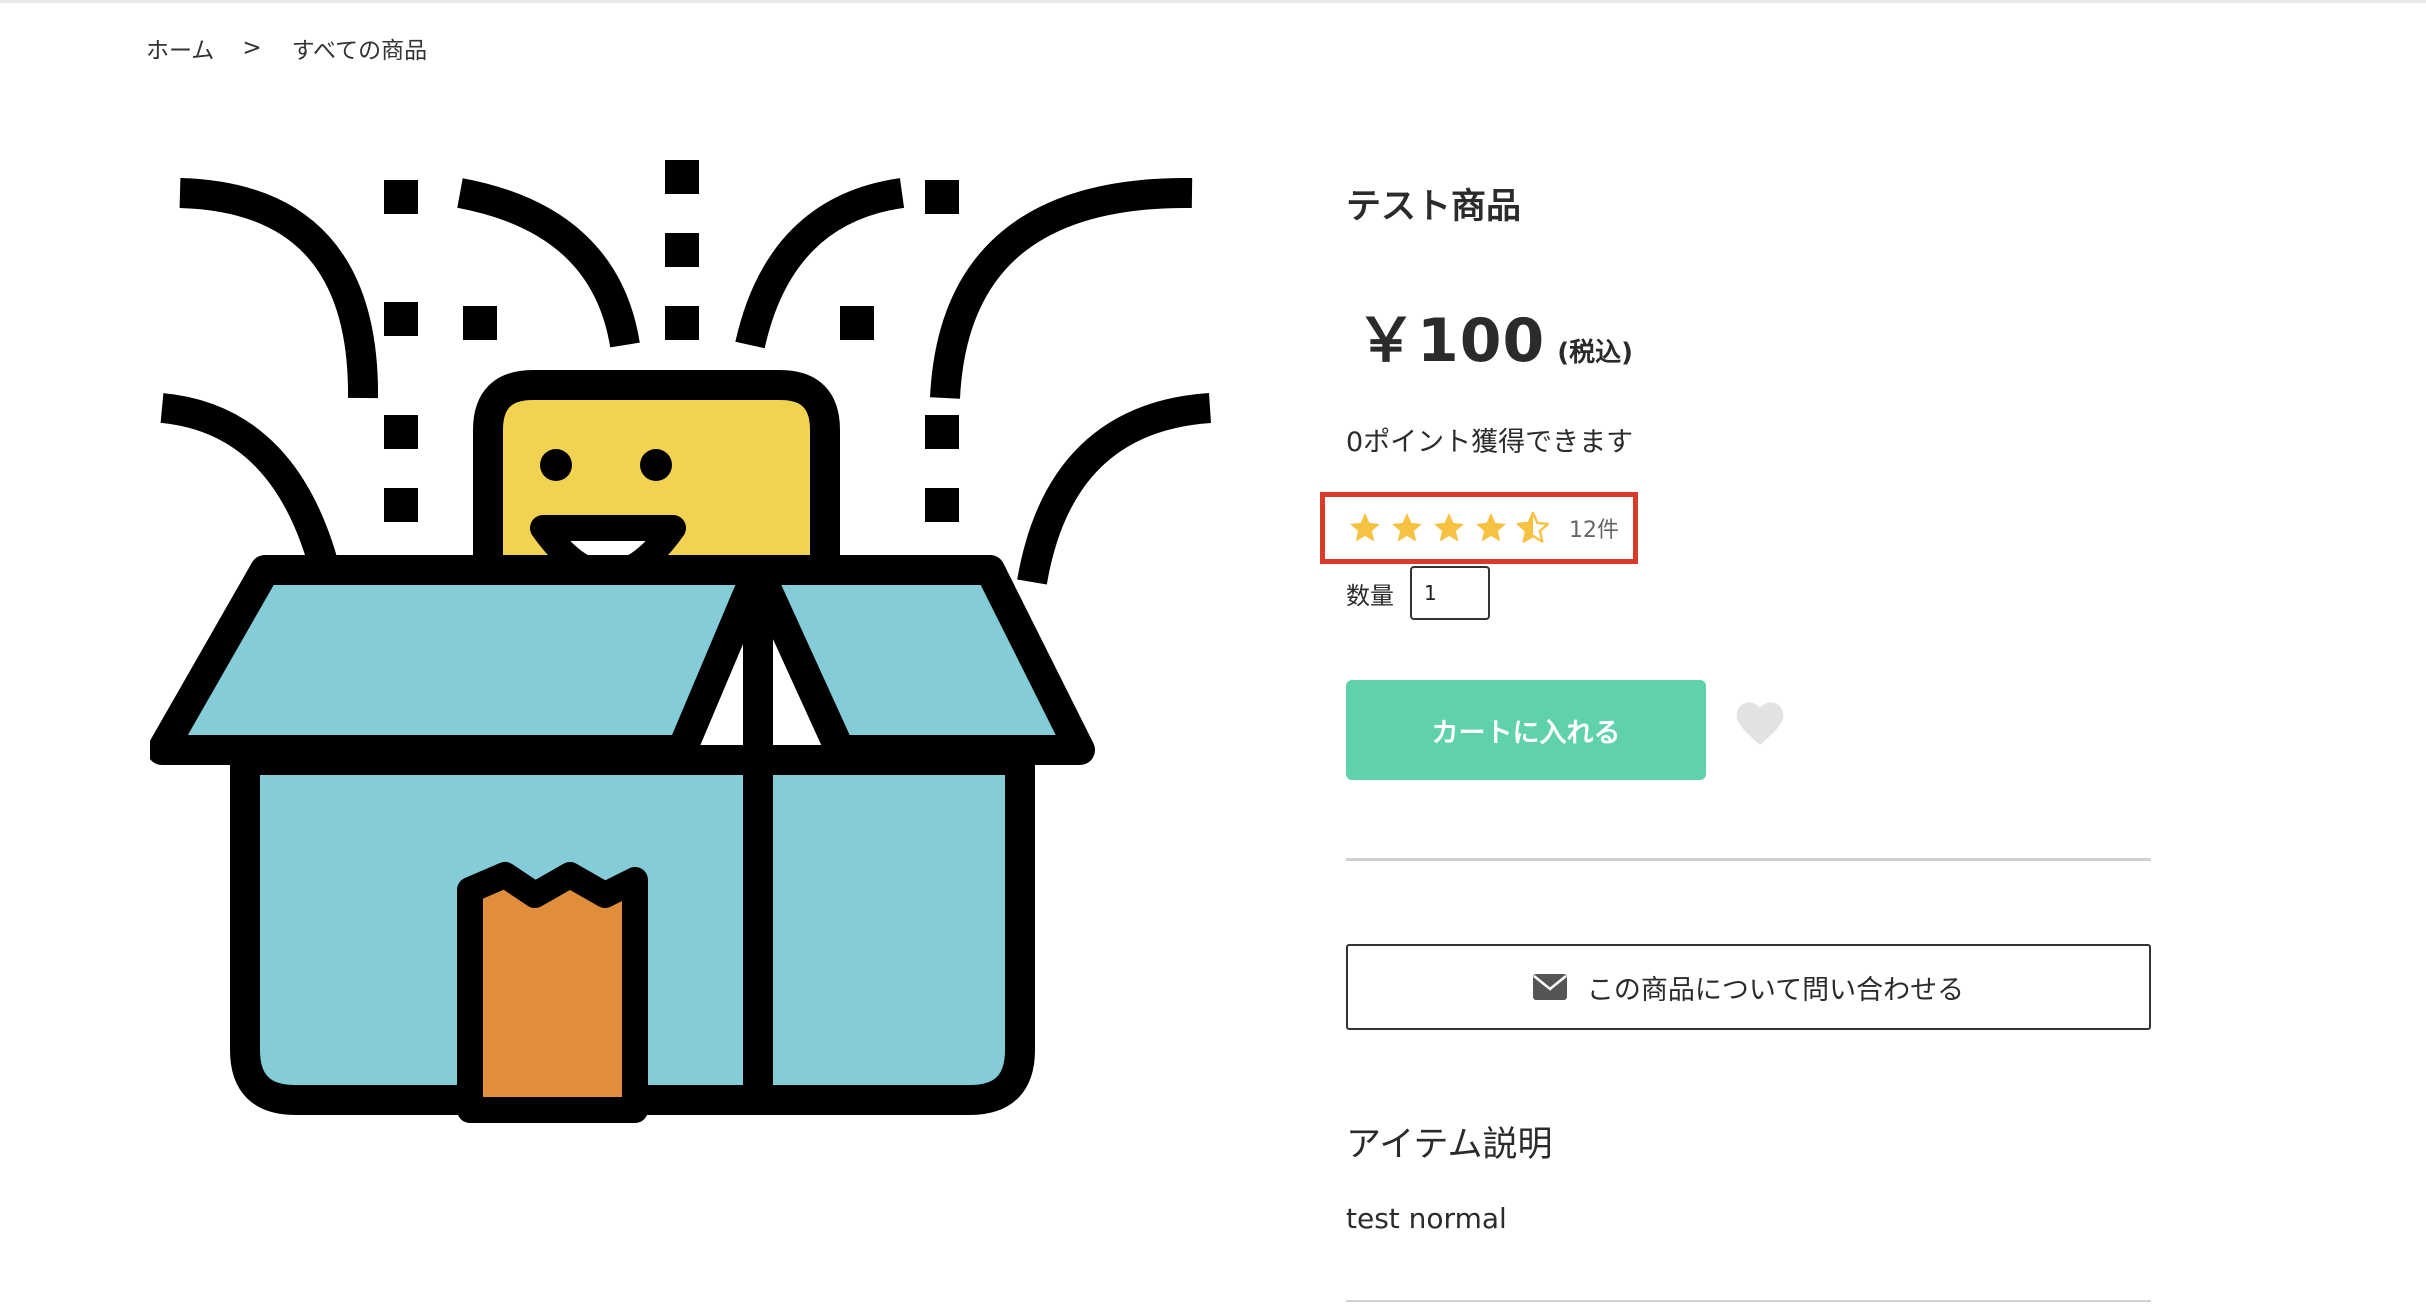  I want to click on breadcrumb-all-products-link: すべての商品, so click(359, 48).